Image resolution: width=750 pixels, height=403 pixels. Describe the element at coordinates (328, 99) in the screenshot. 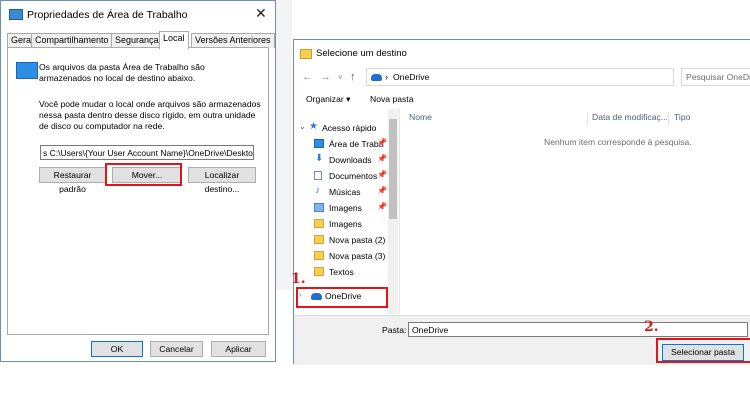

I see `organize-menu: Organizar ▾` at that location.